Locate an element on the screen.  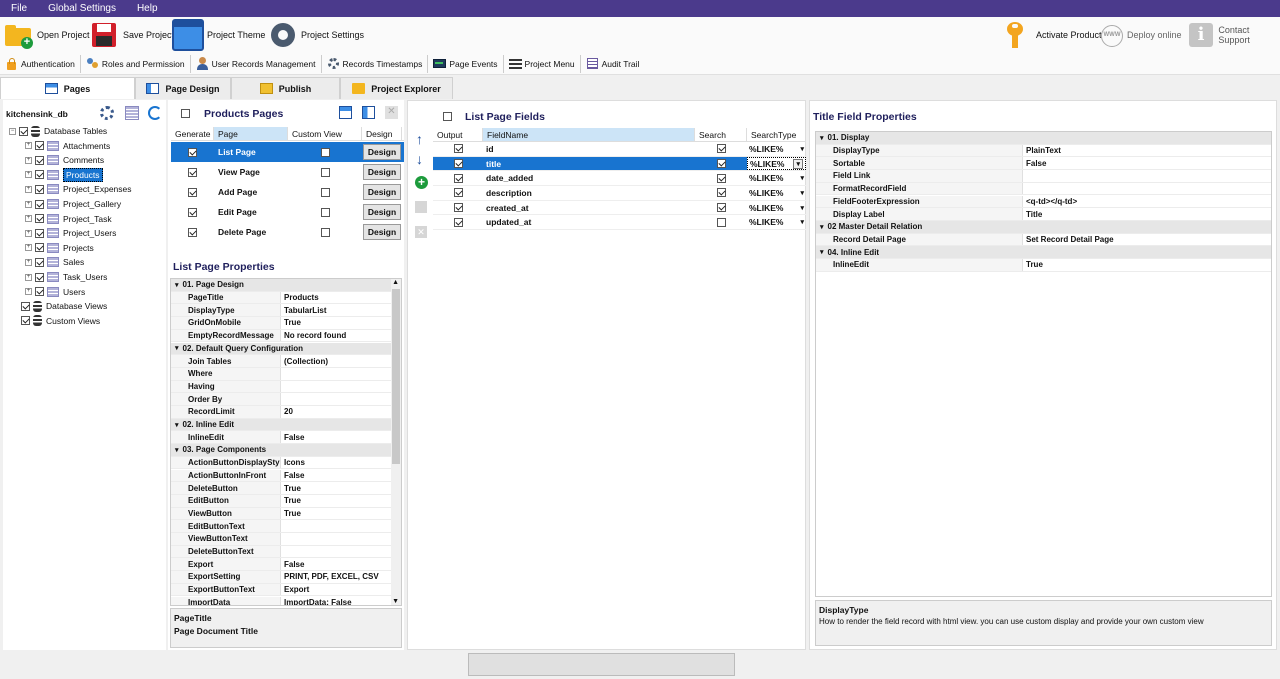
property-value: Icons is located at coordinates (336, 463).